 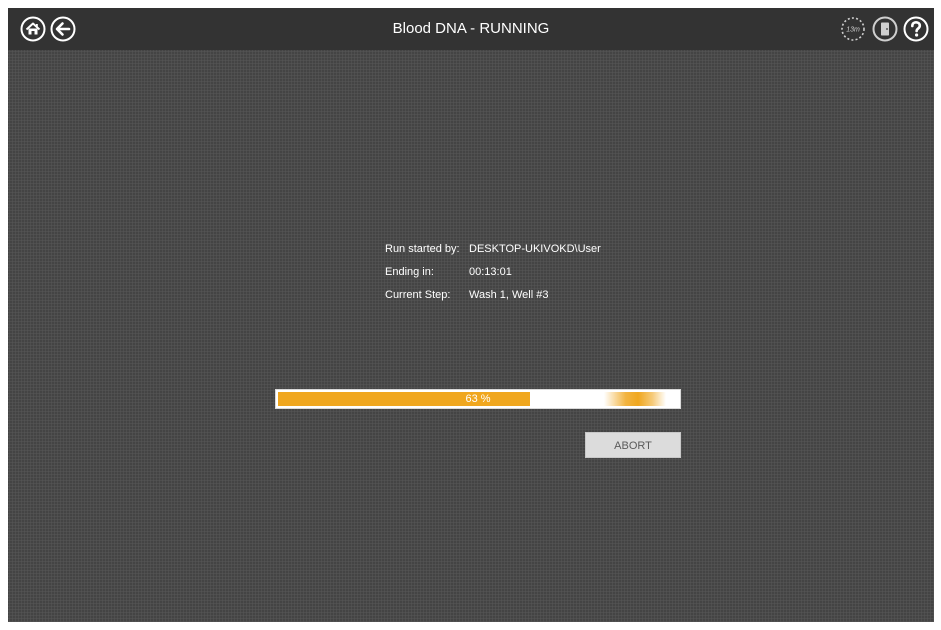 I want to click on help-icon, so click(x=916, y=29).